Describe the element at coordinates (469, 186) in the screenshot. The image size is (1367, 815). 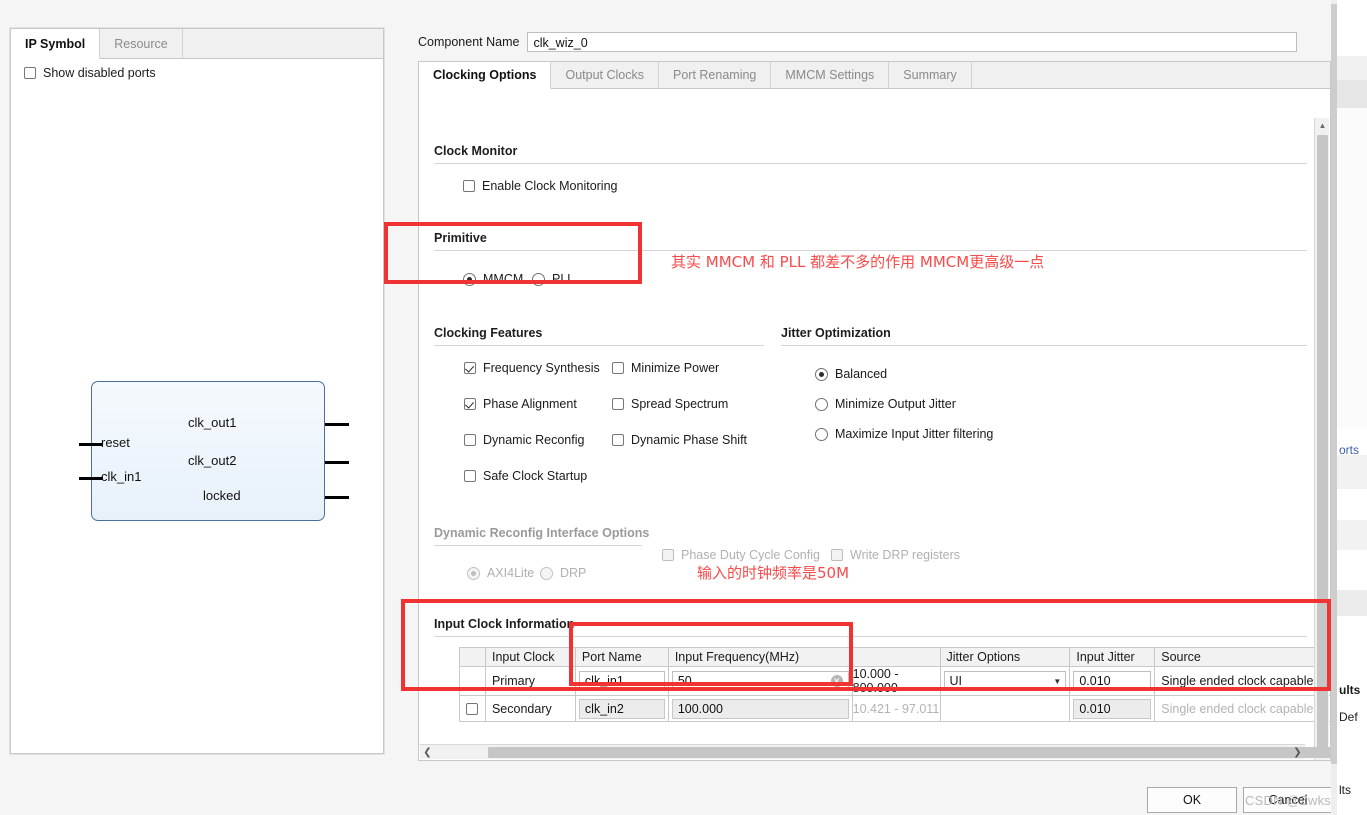
I see `enable-clock-monitoring-checkbox` at that location.